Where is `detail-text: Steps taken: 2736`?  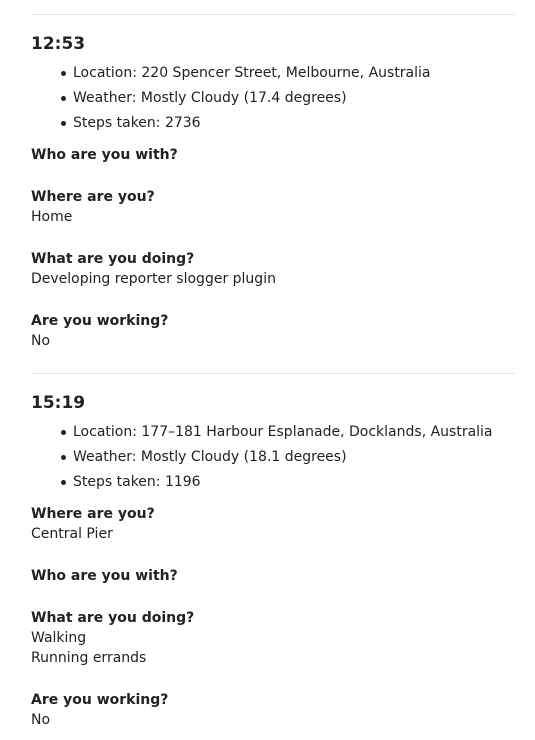
detail-text: Steps taken: 2736 is located at coordinates (137, 123).